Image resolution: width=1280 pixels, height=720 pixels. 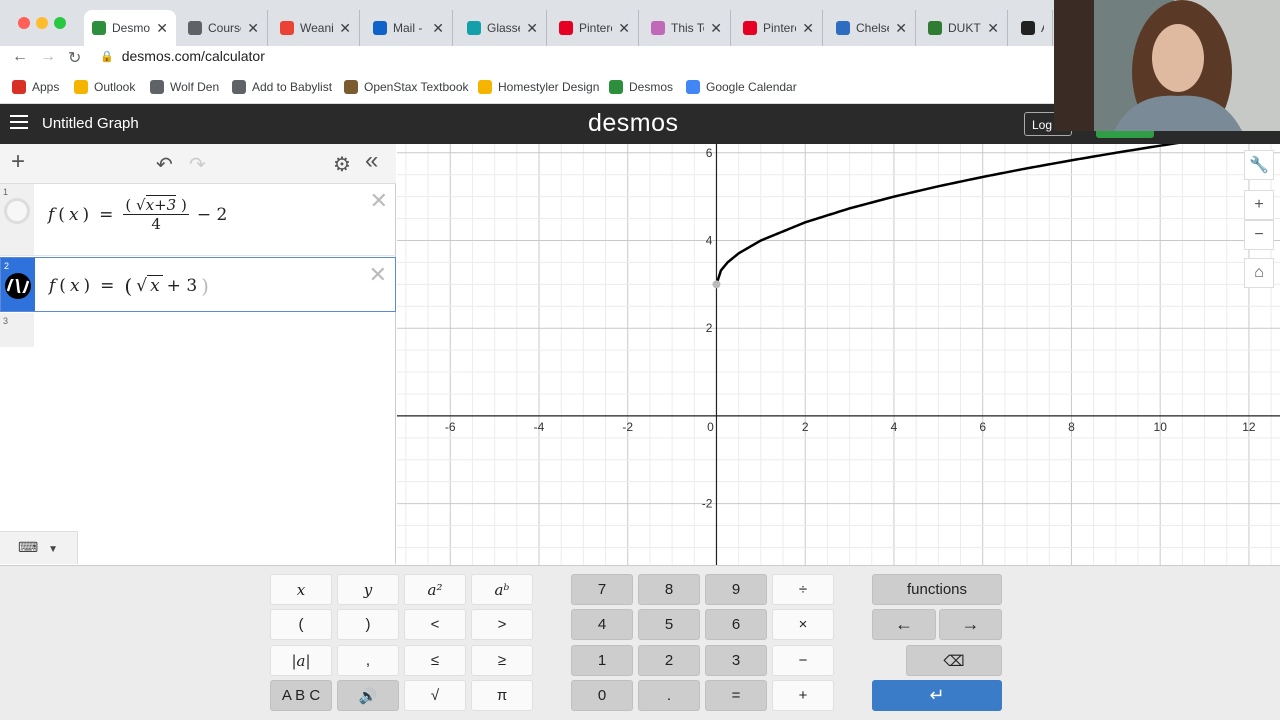 I want to click on expression-row: 3, so click(x=198, y=330).